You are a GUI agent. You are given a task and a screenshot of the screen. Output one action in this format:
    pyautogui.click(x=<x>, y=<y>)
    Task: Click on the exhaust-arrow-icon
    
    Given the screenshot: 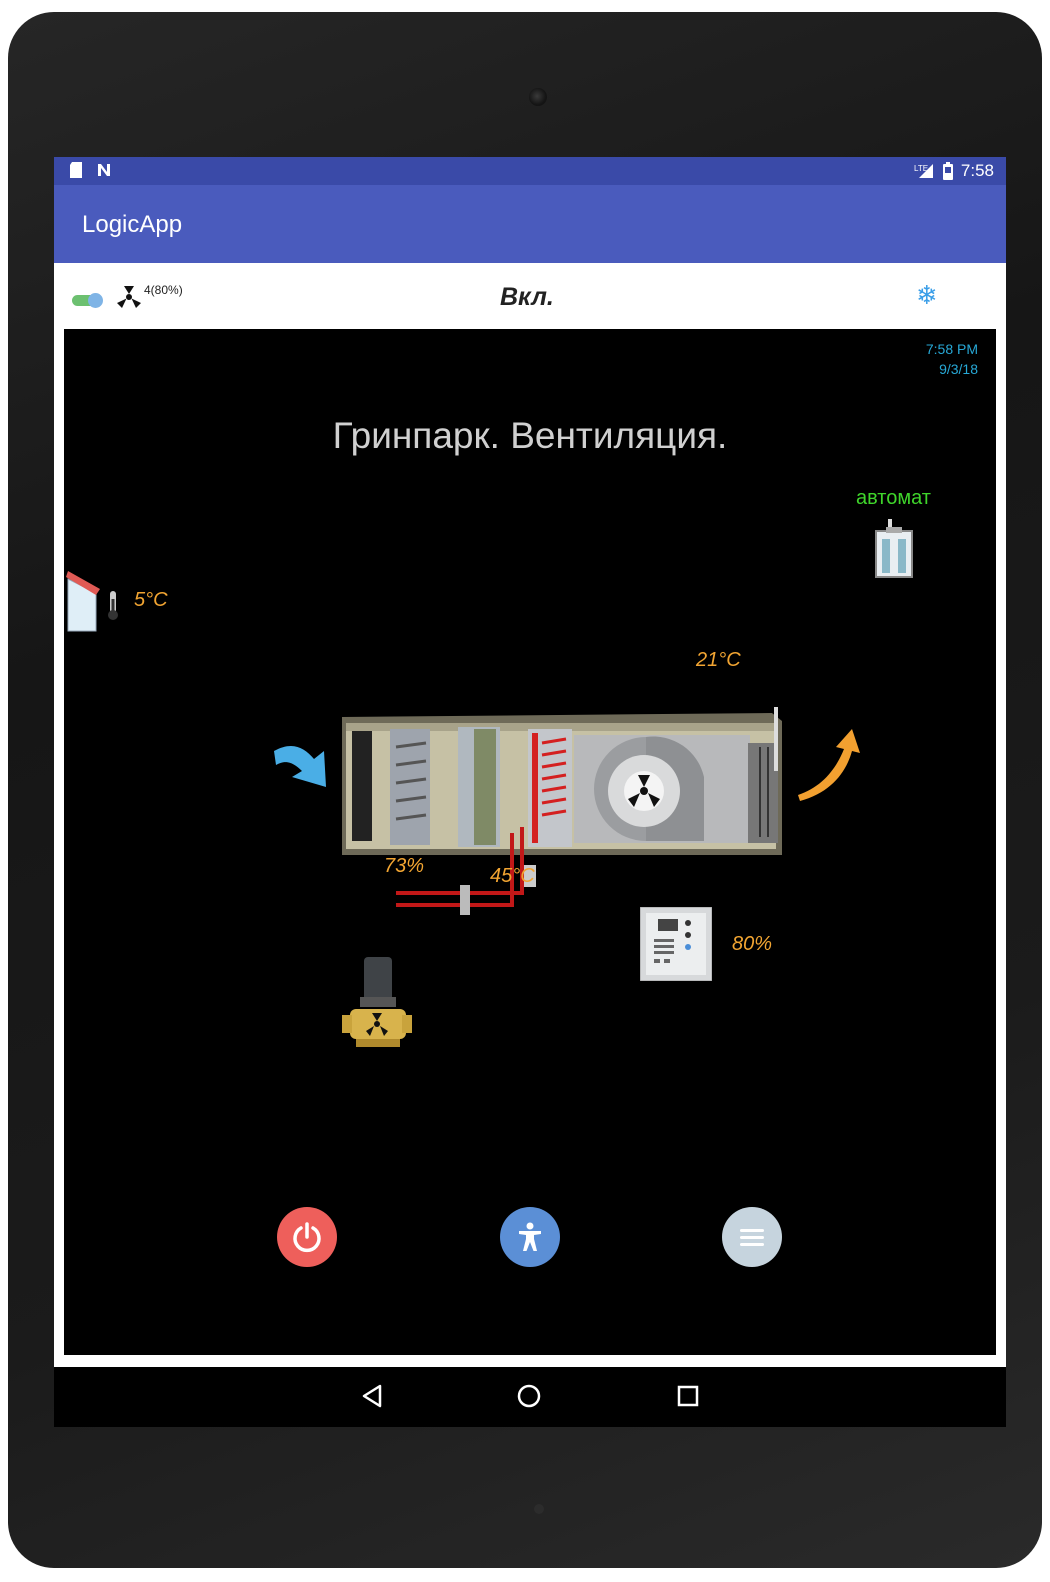 What is the action you would take?
    pyautogui.click(x=829, y=765)
    